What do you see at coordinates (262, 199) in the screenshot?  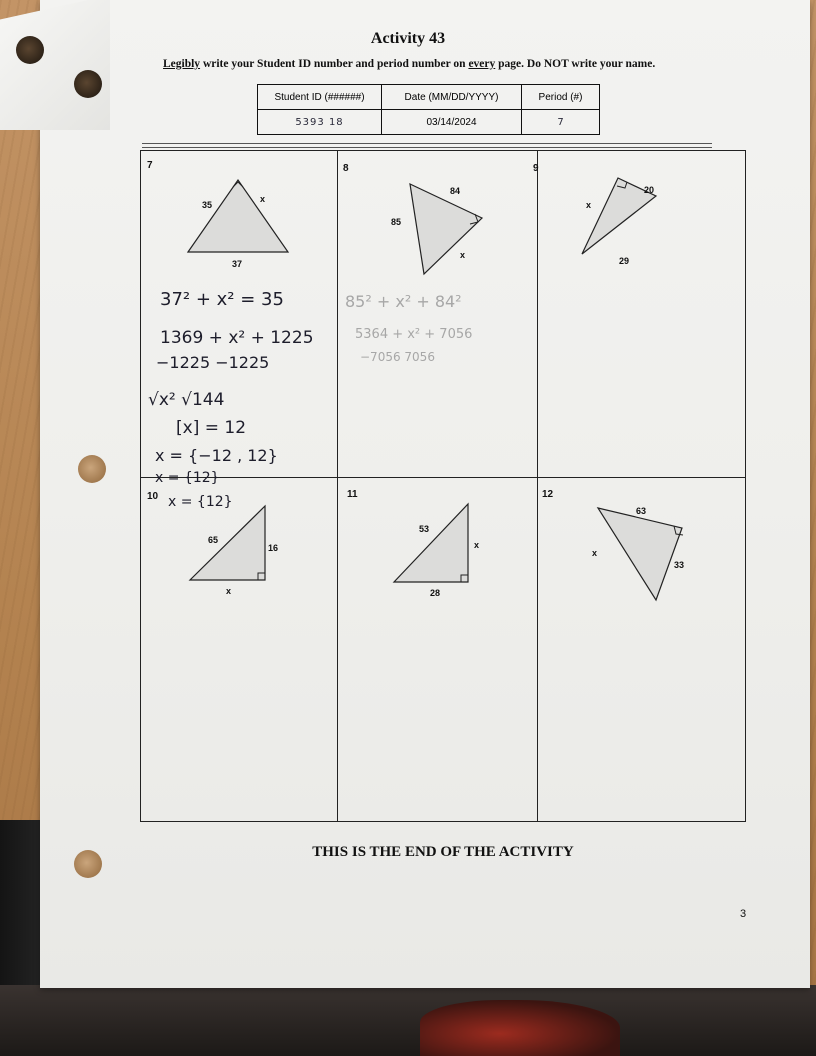 I see `tri7-side-right: x` at bounding box center [262, 199].